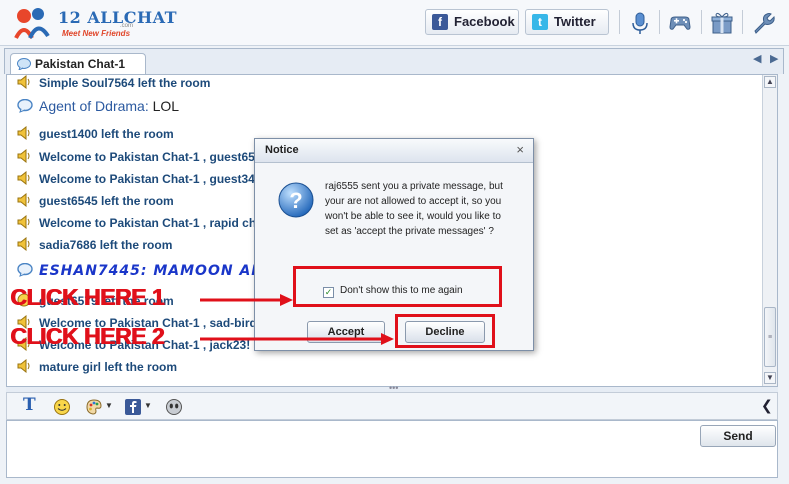  Describe the element at coordinates (394, 151) in the screenshot. I see `dialog-title: Notice` at that location.